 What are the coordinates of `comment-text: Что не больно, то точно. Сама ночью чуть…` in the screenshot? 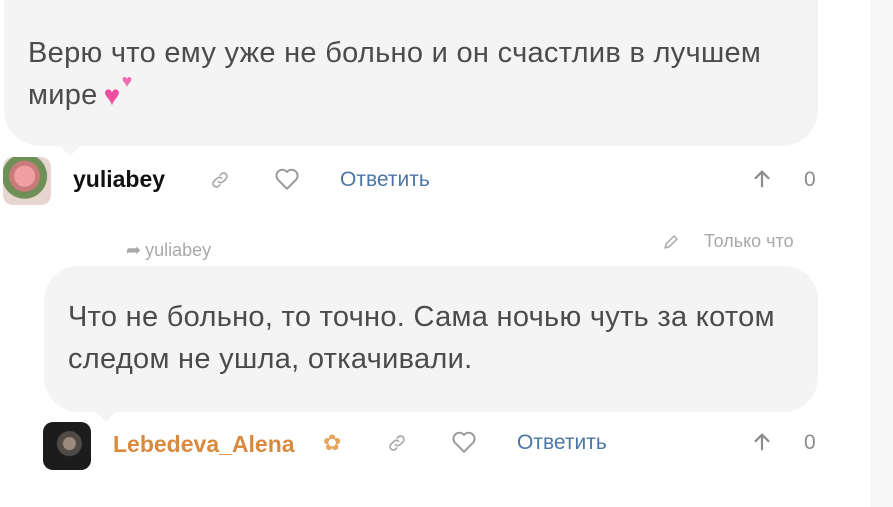 It's located at (421, 338).